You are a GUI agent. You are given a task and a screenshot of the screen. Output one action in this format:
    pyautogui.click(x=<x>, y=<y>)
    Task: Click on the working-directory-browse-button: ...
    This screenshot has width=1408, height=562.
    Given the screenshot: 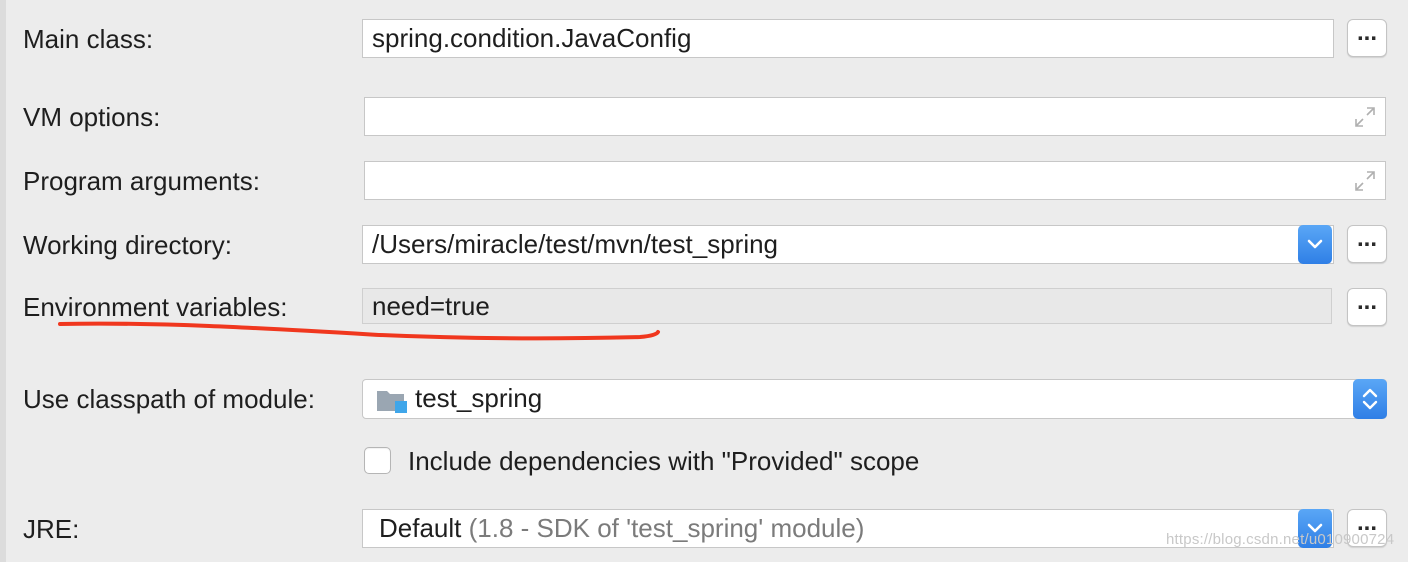 What is the action you would take?
    pyautogui.click(x=1367, y=244)
    